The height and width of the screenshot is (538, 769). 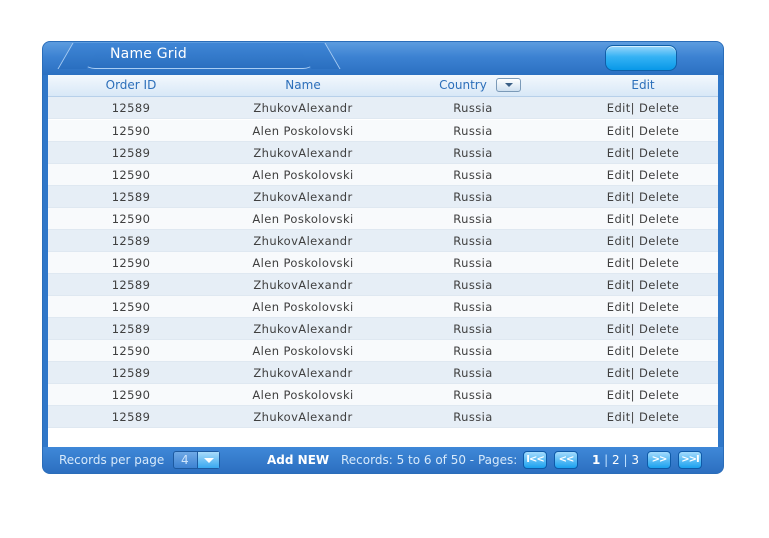 I want to click on page-links: 1 | 2 | 3, so click(x=615, y=460).